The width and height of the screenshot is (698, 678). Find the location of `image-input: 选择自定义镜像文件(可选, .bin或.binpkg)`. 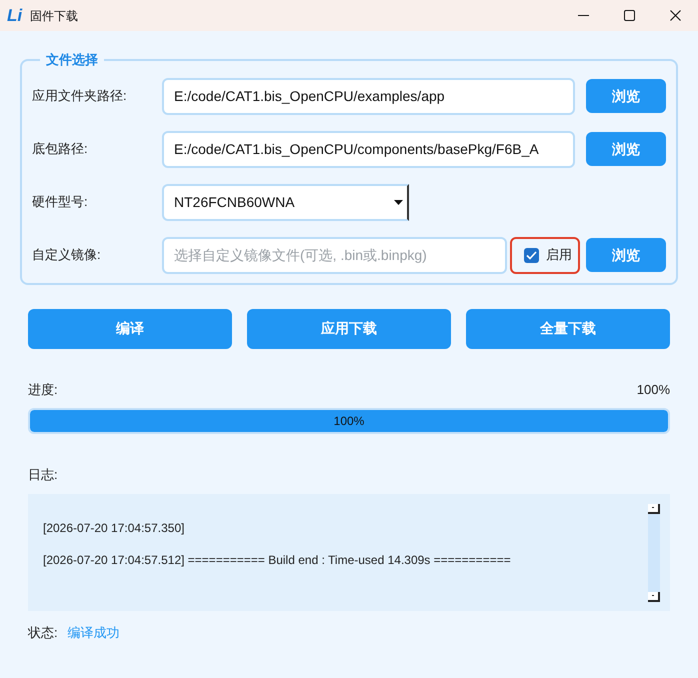

image-input: 选择自定义镜像文件(可选, .bin或.binpkg) is located at coordinates (334, 255).